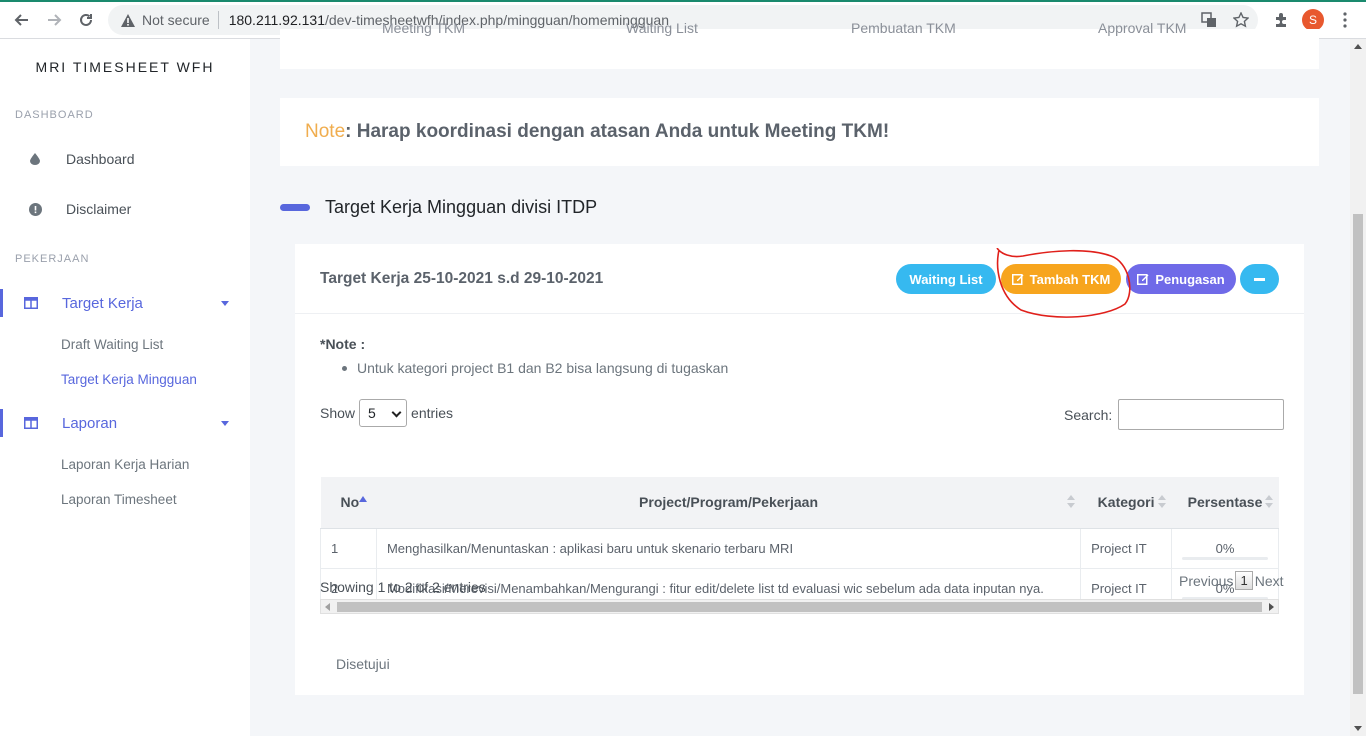  Describe the element at coordinates (128, 20) in the screenshot. I see `warning-icon` at that location.